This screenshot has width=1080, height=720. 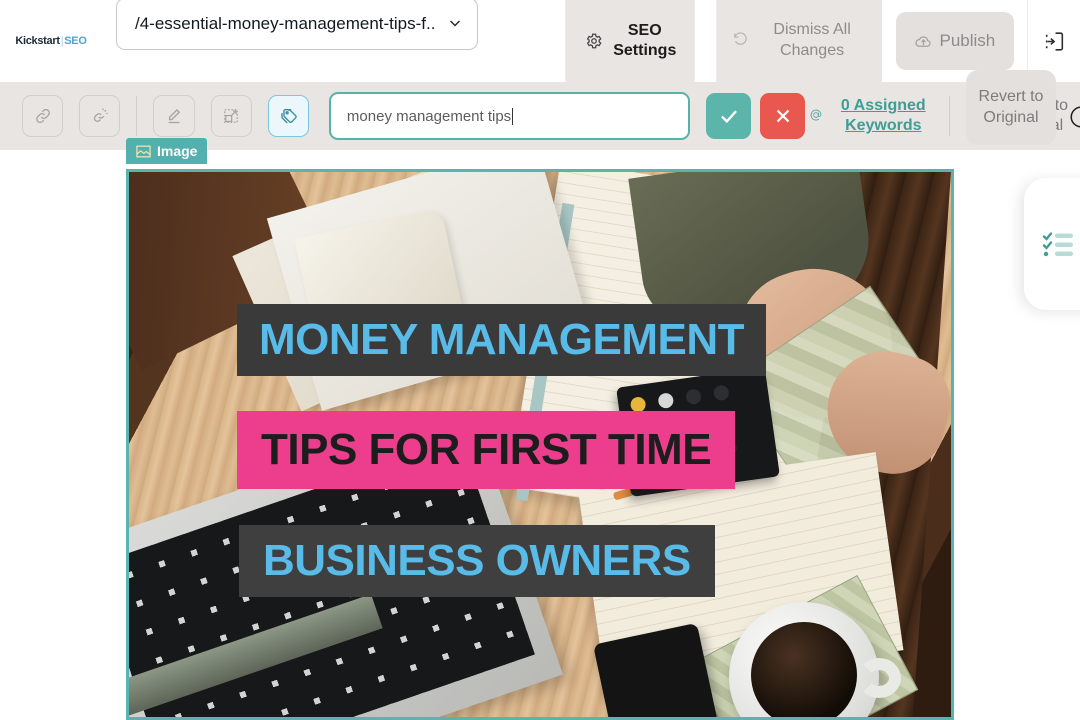 I want to click on dismiss-all-label: Dismiss All Changes, so click(x=812, y=40).